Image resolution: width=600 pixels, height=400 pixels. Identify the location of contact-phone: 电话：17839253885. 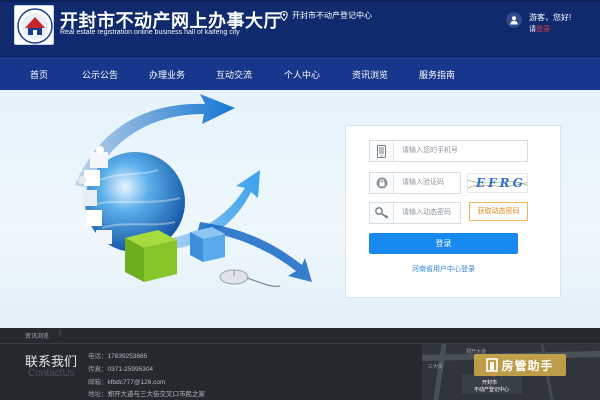
(117, 355).